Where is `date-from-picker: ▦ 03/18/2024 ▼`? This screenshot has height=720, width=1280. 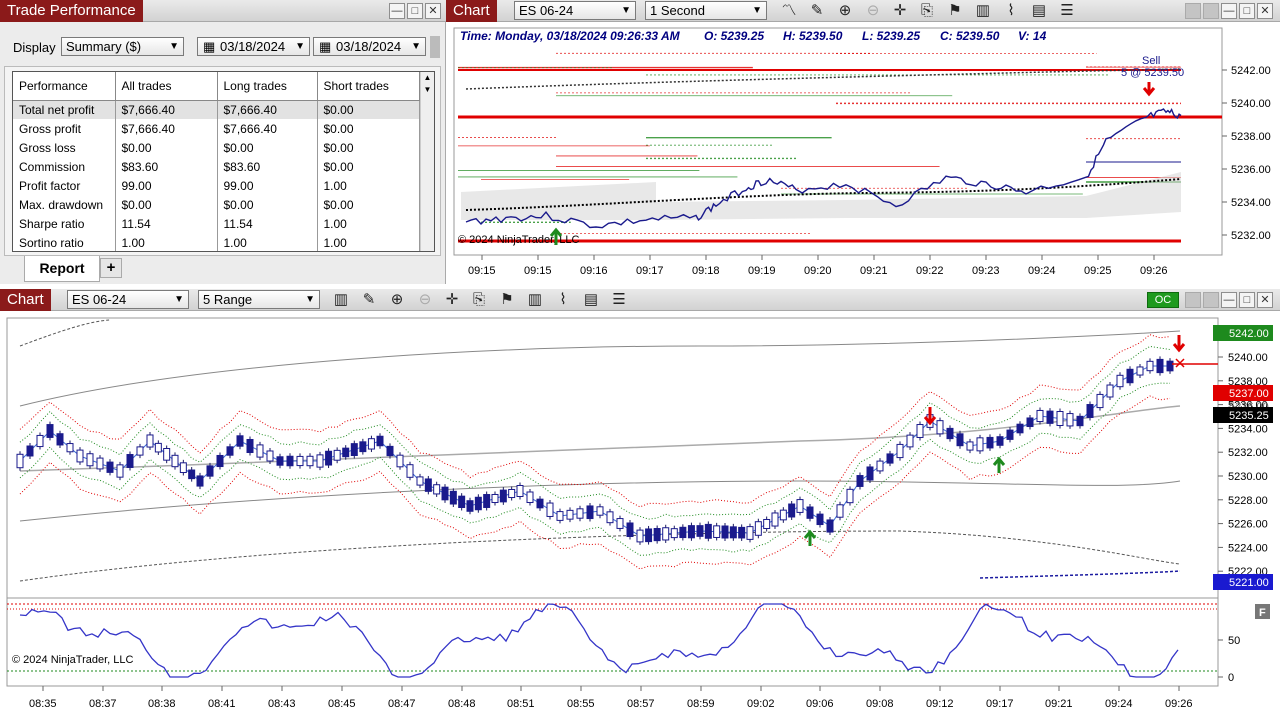
date-from-picker: ▦ 03/18/2024 ▼ is located at coordinates (253, 46).